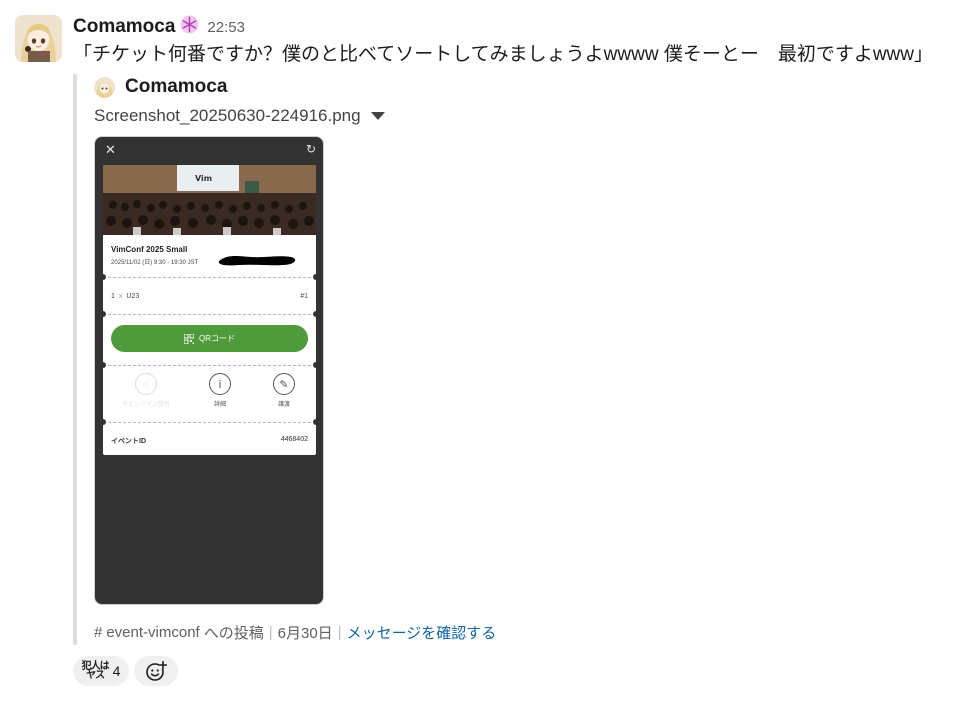 The width and height of the screenshot is (976, 706). I want to click on view-message-link: メッセージを確認する, so click(422, 632).